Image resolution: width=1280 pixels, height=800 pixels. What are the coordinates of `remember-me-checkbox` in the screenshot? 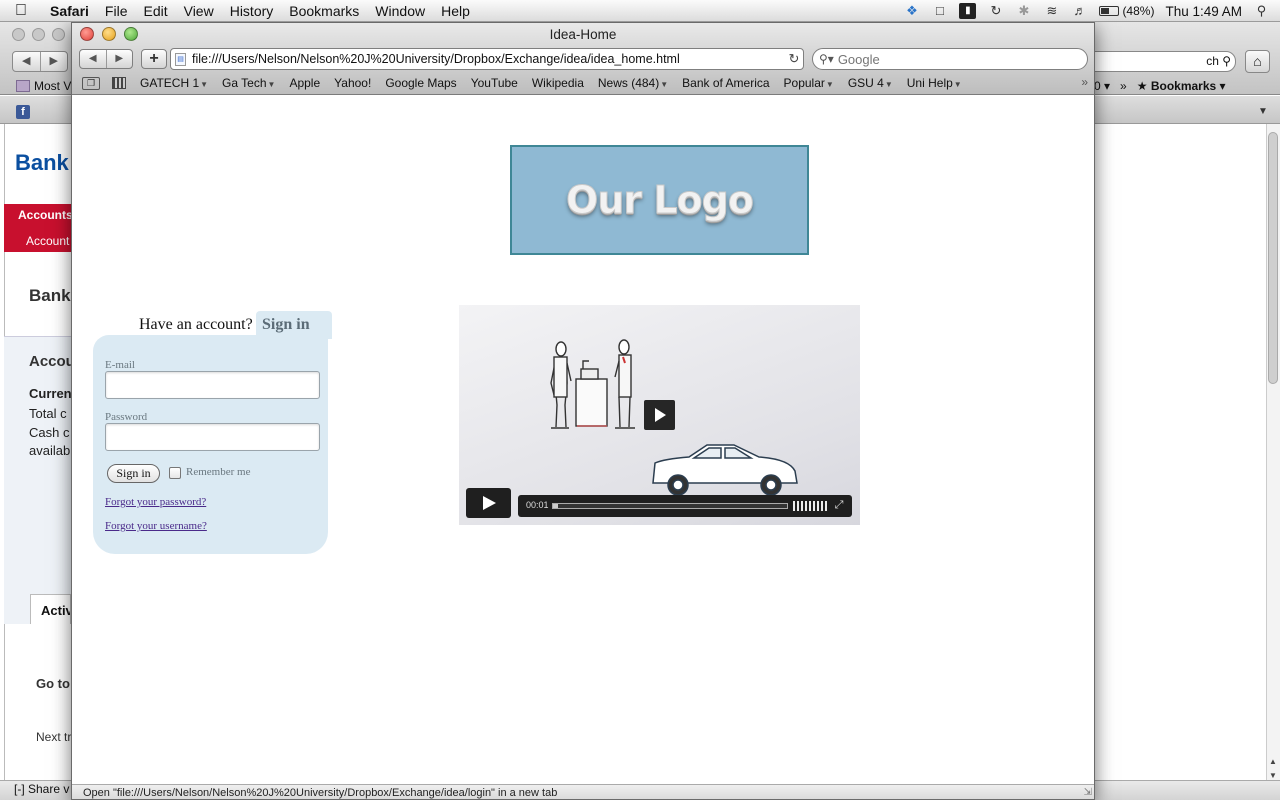 It's located at (175, 473).